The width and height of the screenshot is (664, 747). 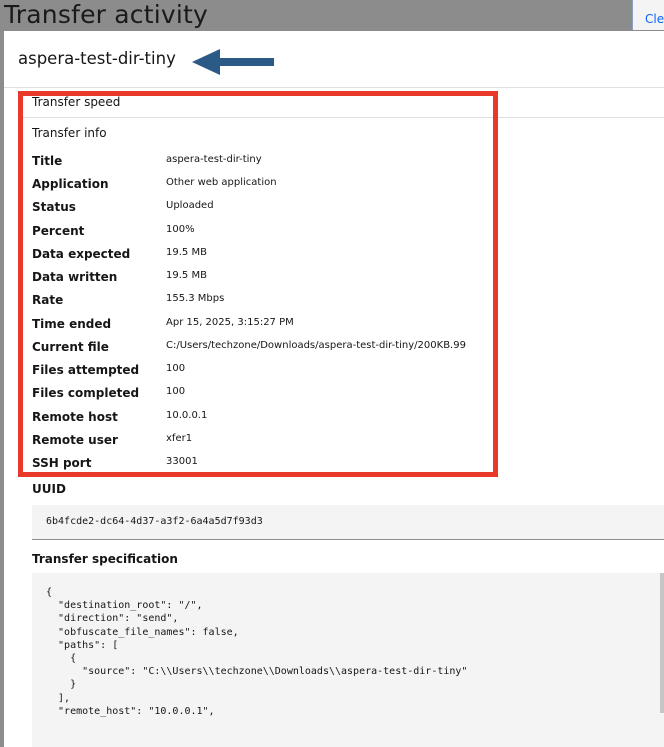 What do you see at coordinates (662, 643) in the screenshot?
I see `scrollbar` at bounding box center [662, 643].